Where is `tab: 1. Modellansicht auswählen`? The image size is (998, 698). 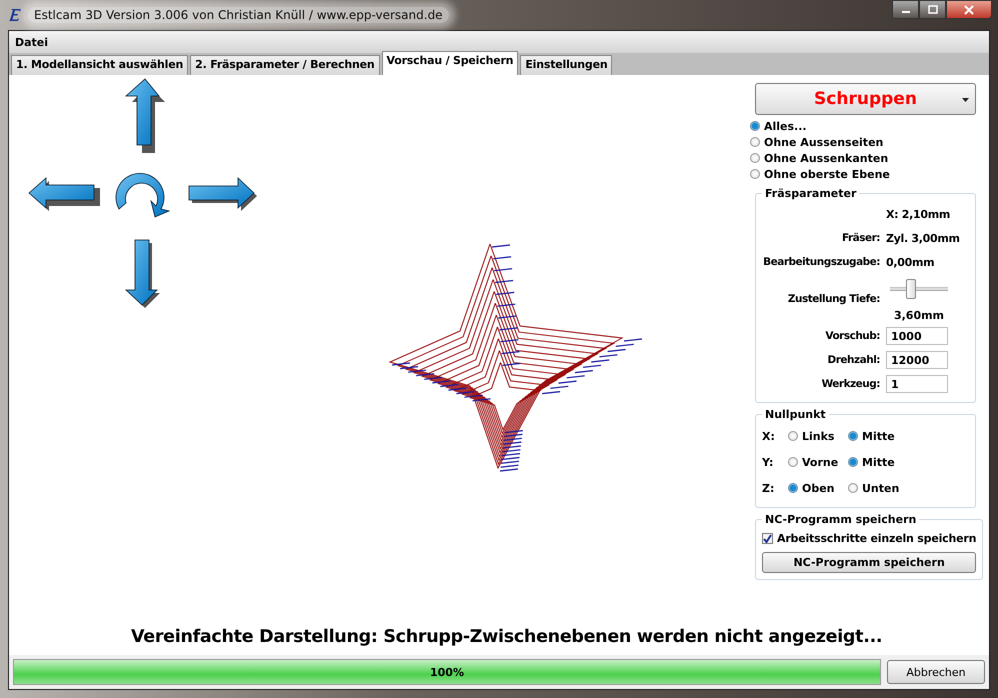
tab: 1. Modellansicht auswählen is located at coordinates (99, 65).